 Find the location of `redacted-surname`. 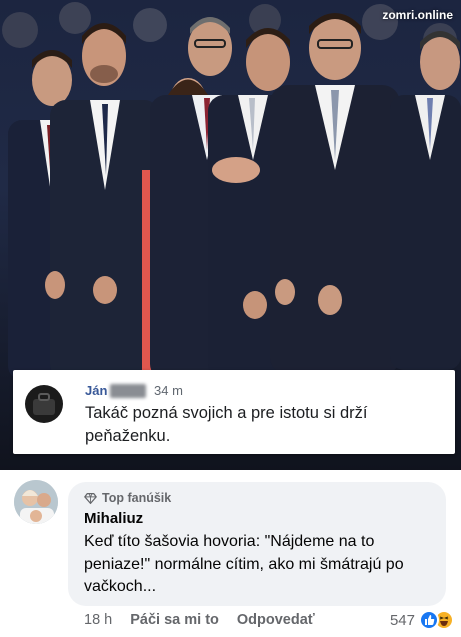

redacted-surname is located at coordinates (128, 391).